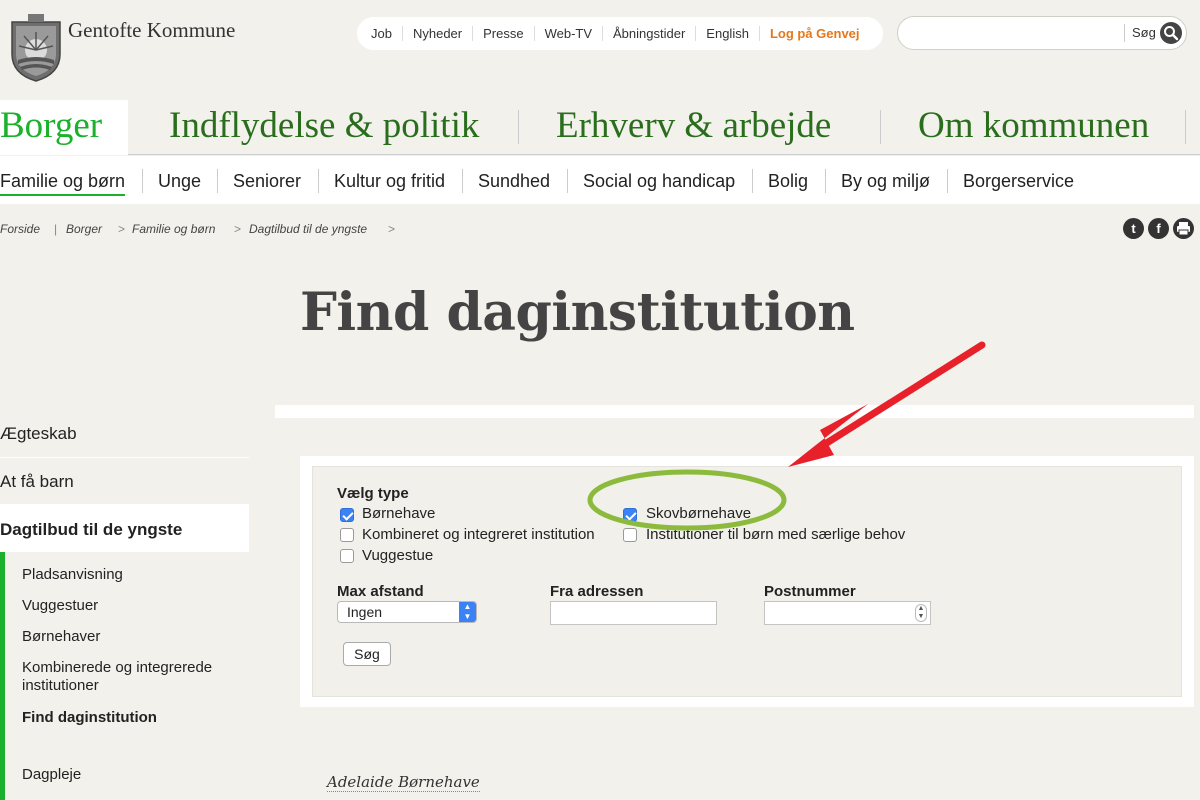  I want to click on search-label: Søg, so click(1144, 32).